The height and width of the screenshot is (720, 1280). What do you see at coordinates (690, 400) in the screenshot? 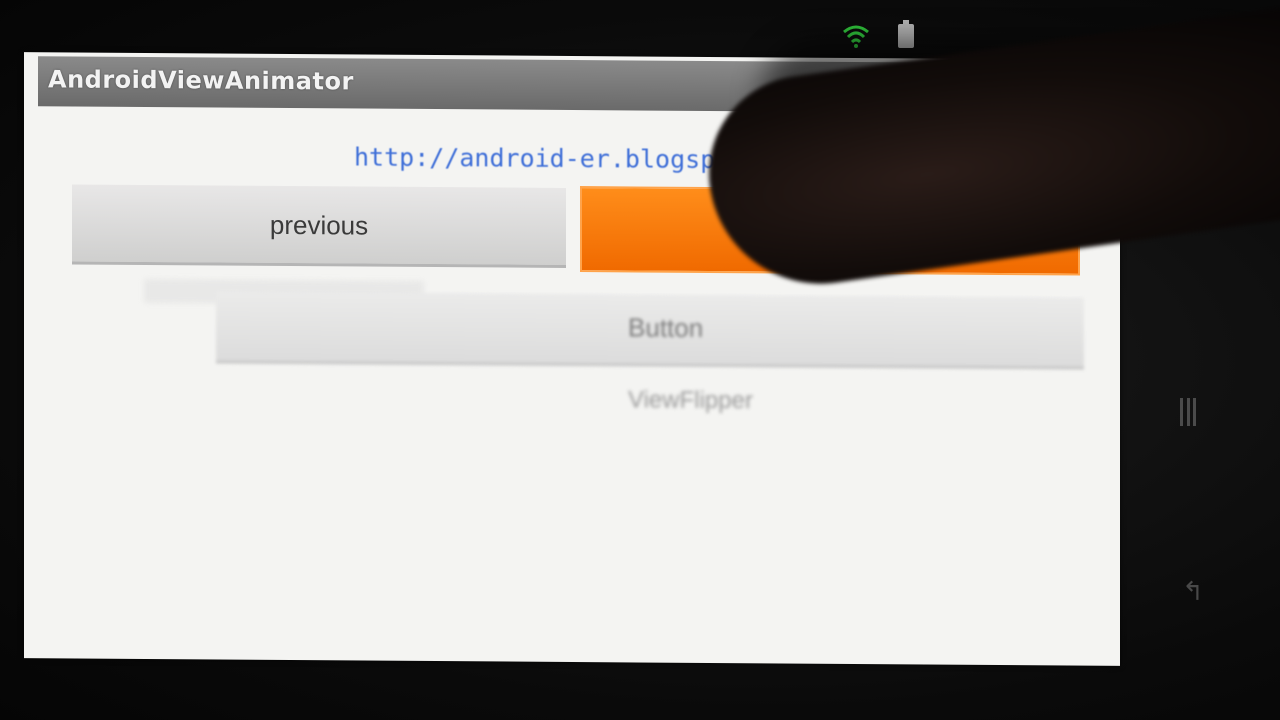
I see `animated-caption: ViewFlipper` at bounding box center [690, 400].